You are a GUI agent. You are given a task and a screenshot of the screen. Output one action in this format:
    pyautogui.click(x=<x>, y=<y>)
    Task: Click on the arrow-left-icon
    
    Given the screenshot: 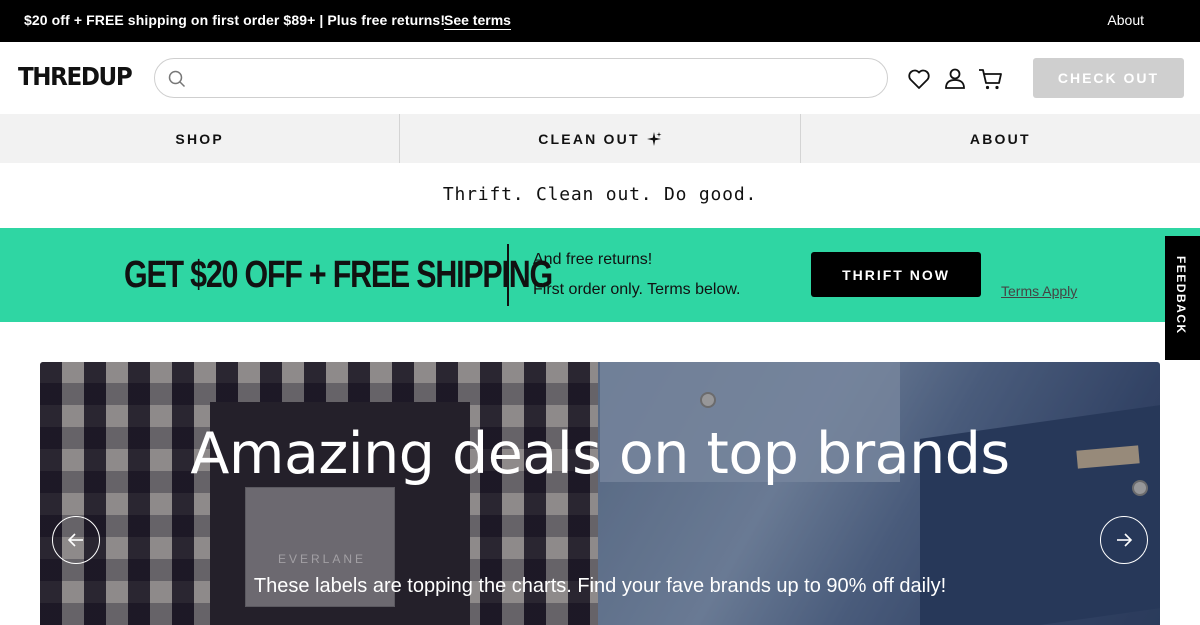 What is the action you would take?
    pyautogui.click(x=75, y=540)
    